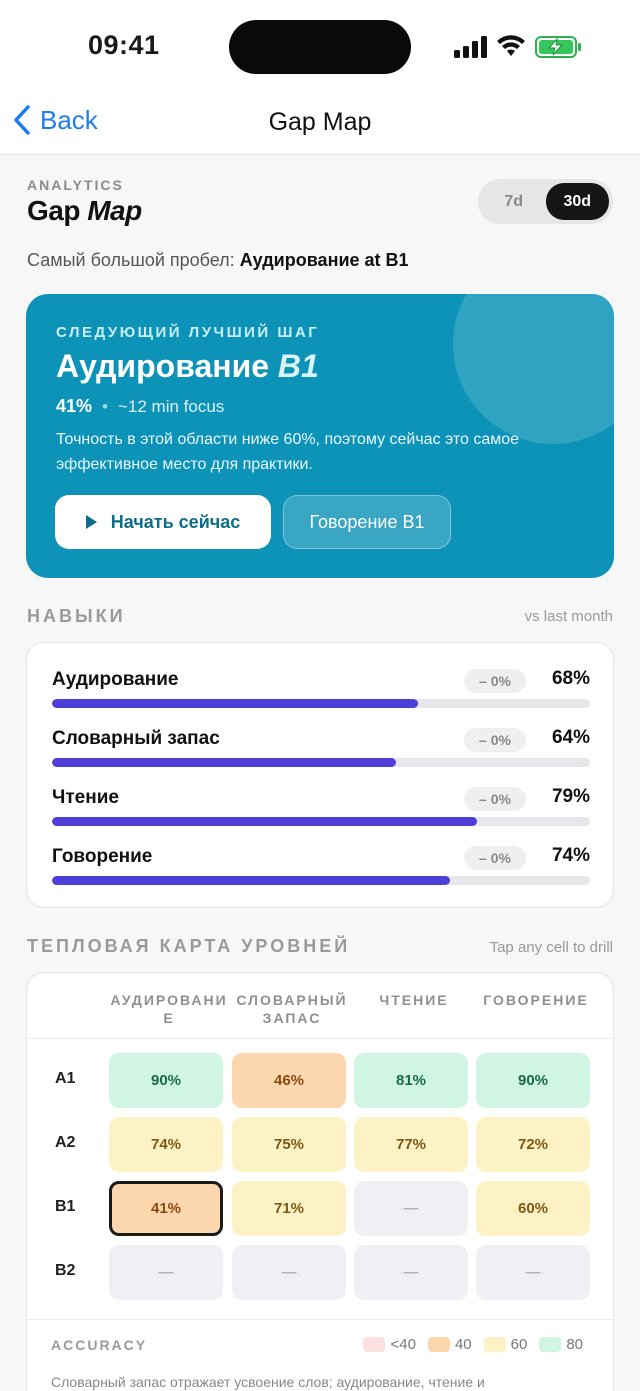 Image resolution: width=640 pixels, height=1391 pixels. Describe the element at coordinates (91, 522) in the screenshot. I see `play-icon` at that location.